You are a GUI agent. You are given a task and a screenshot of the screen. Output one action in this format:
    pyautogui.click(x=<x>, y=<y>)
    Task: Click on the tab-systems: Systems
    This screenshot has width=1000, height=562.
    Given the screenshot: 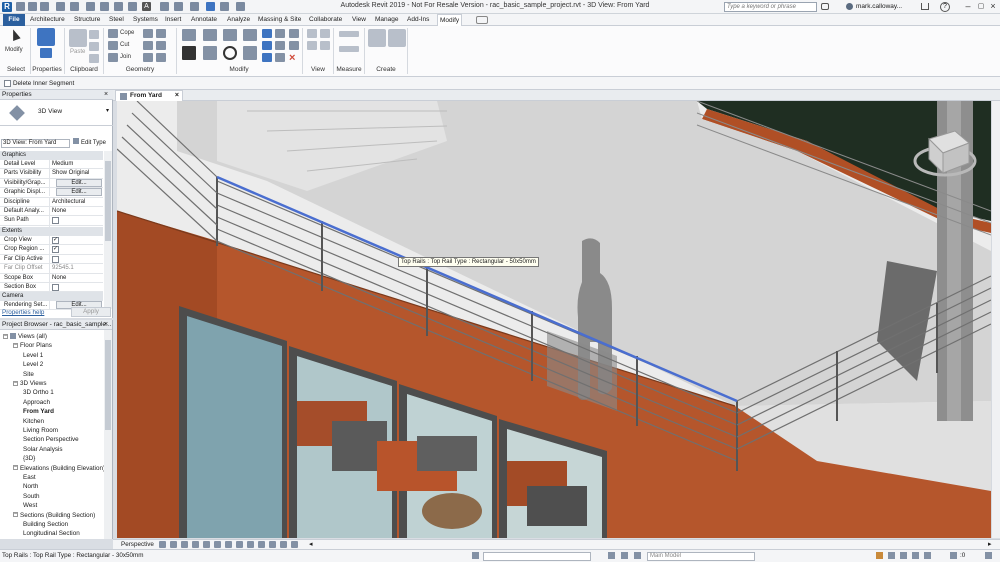 What is the action you would take?
    pyautogui.click(x=145, y=20)
    